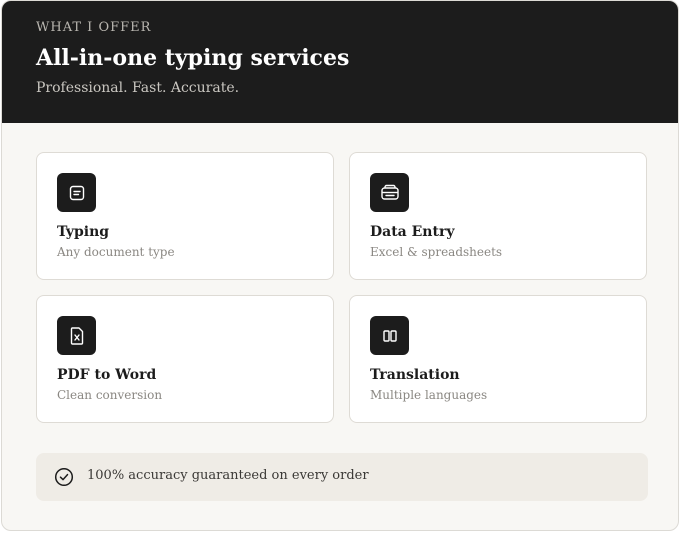 Image resolution: width=680 pixels, height=533 pixels. Describe the element at coordinates (193, 58) in the screenshot. I see `page-title: All-in-one typing services` at that location.